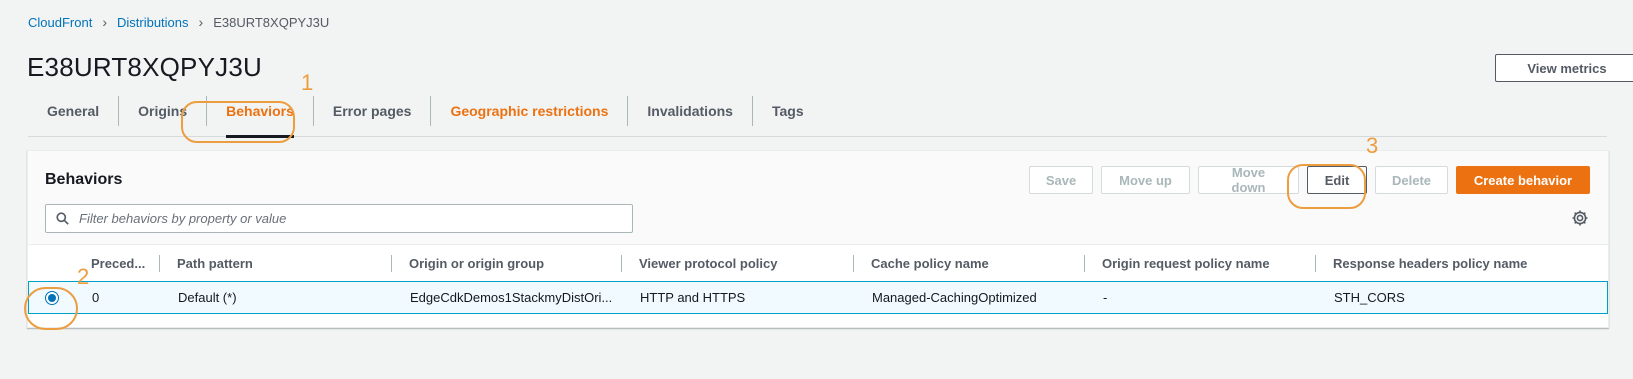 This screenshot has width=1633, height=379. What do you see at coordinates (153, 22) in the screenshot?
I see `breadcrumb-link-distributions: Distributions` at bounding box center [153, 22].